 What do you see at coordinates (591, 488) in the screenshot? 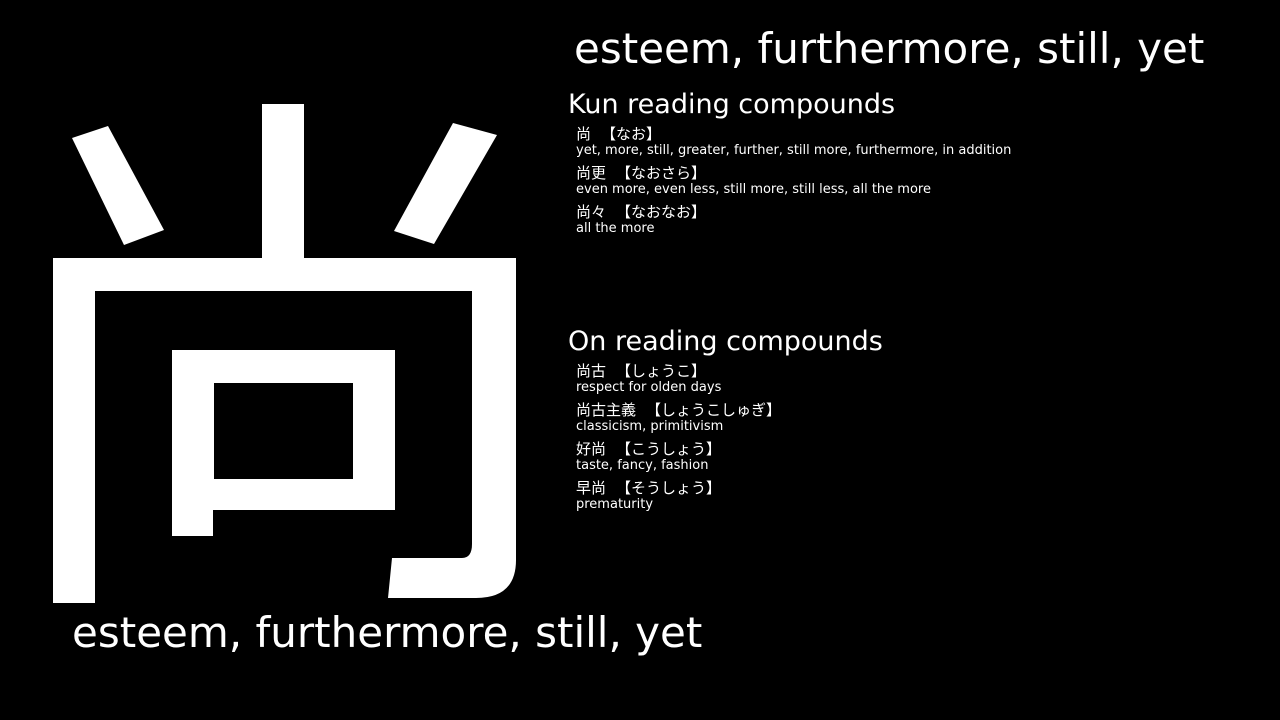
I see `compound-word: 早尚` at bounding box center [591, 488].